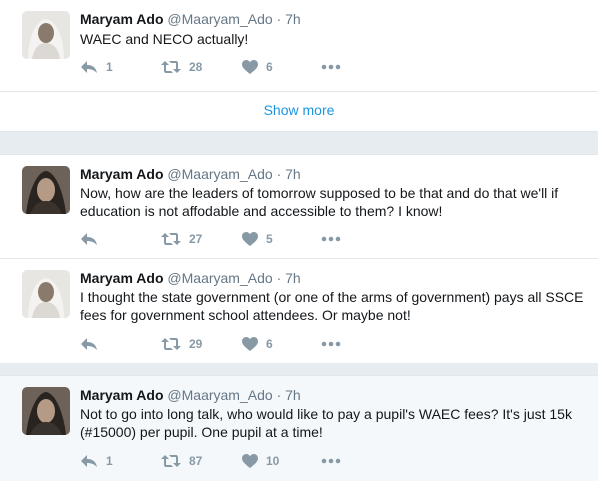 The image size is (598, 481). I want to click on retweet-count: 27, so click(196, 239).